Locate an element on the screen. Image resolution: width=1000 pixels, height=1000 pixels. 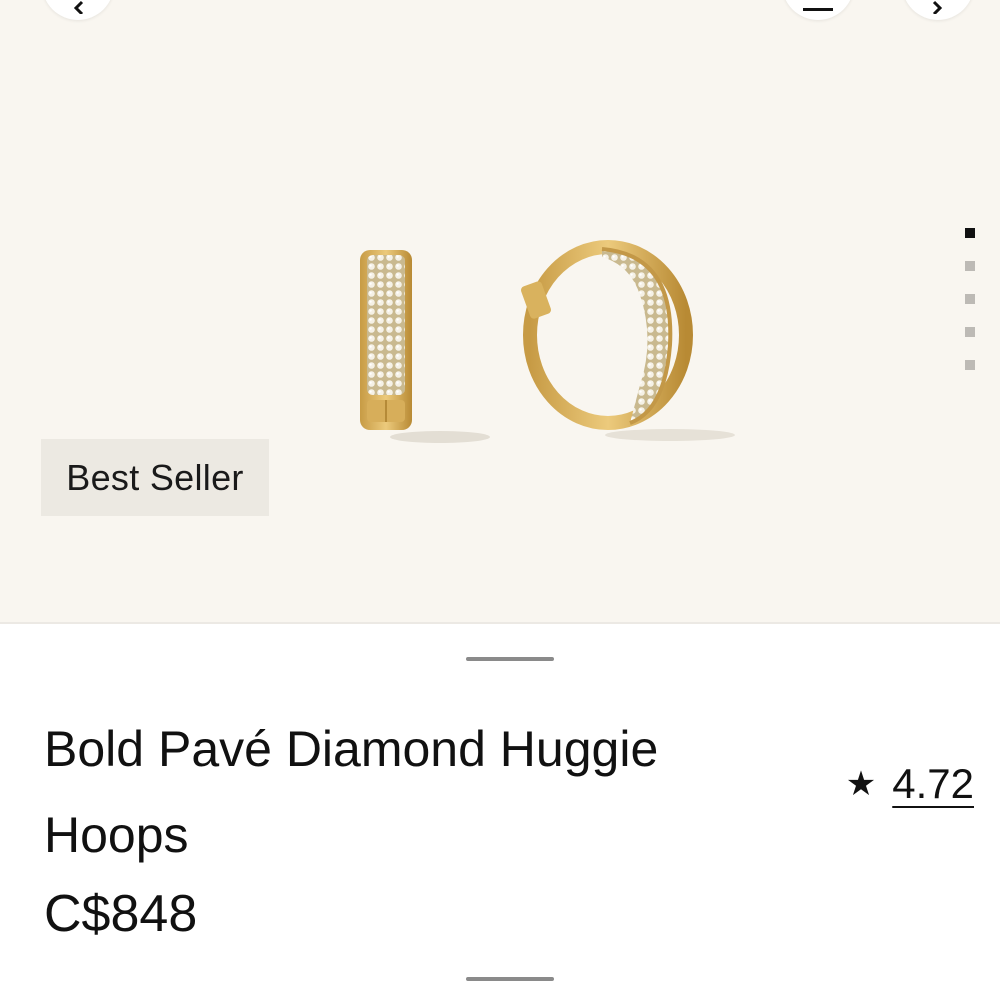
chevron-right-icon is located at coordinates (937, 7).